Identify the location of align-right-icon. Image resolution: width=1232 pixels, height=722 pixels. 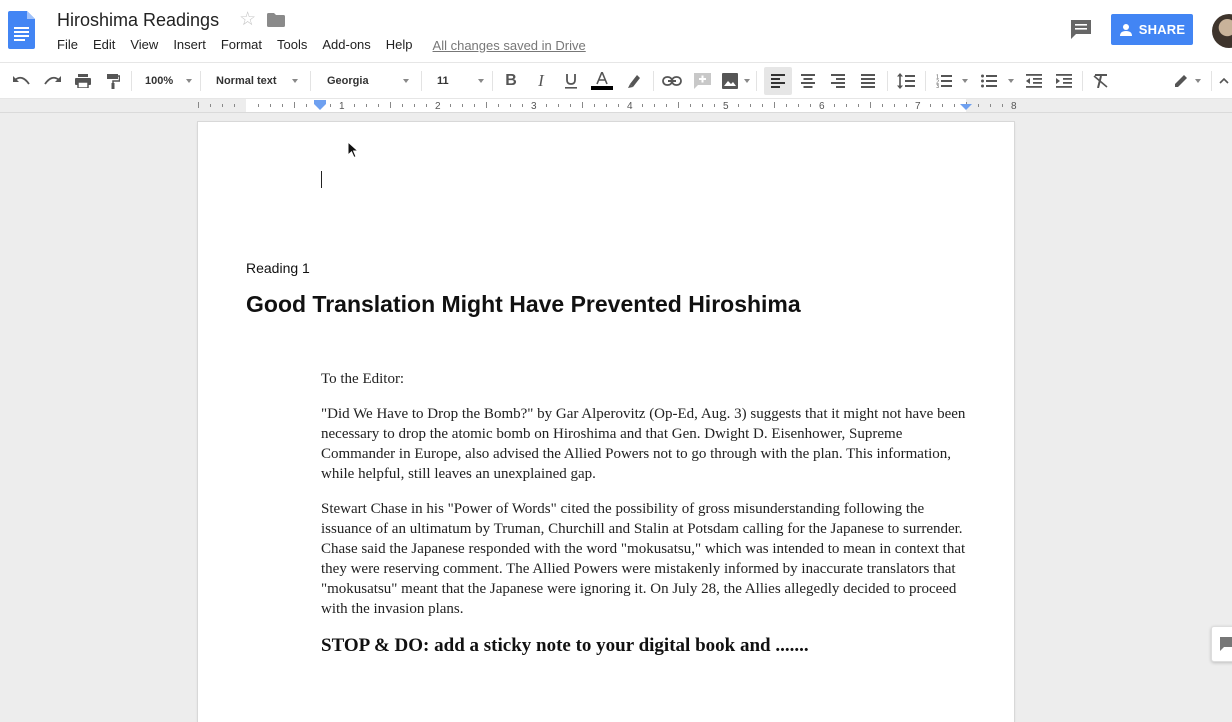
(838, 81).